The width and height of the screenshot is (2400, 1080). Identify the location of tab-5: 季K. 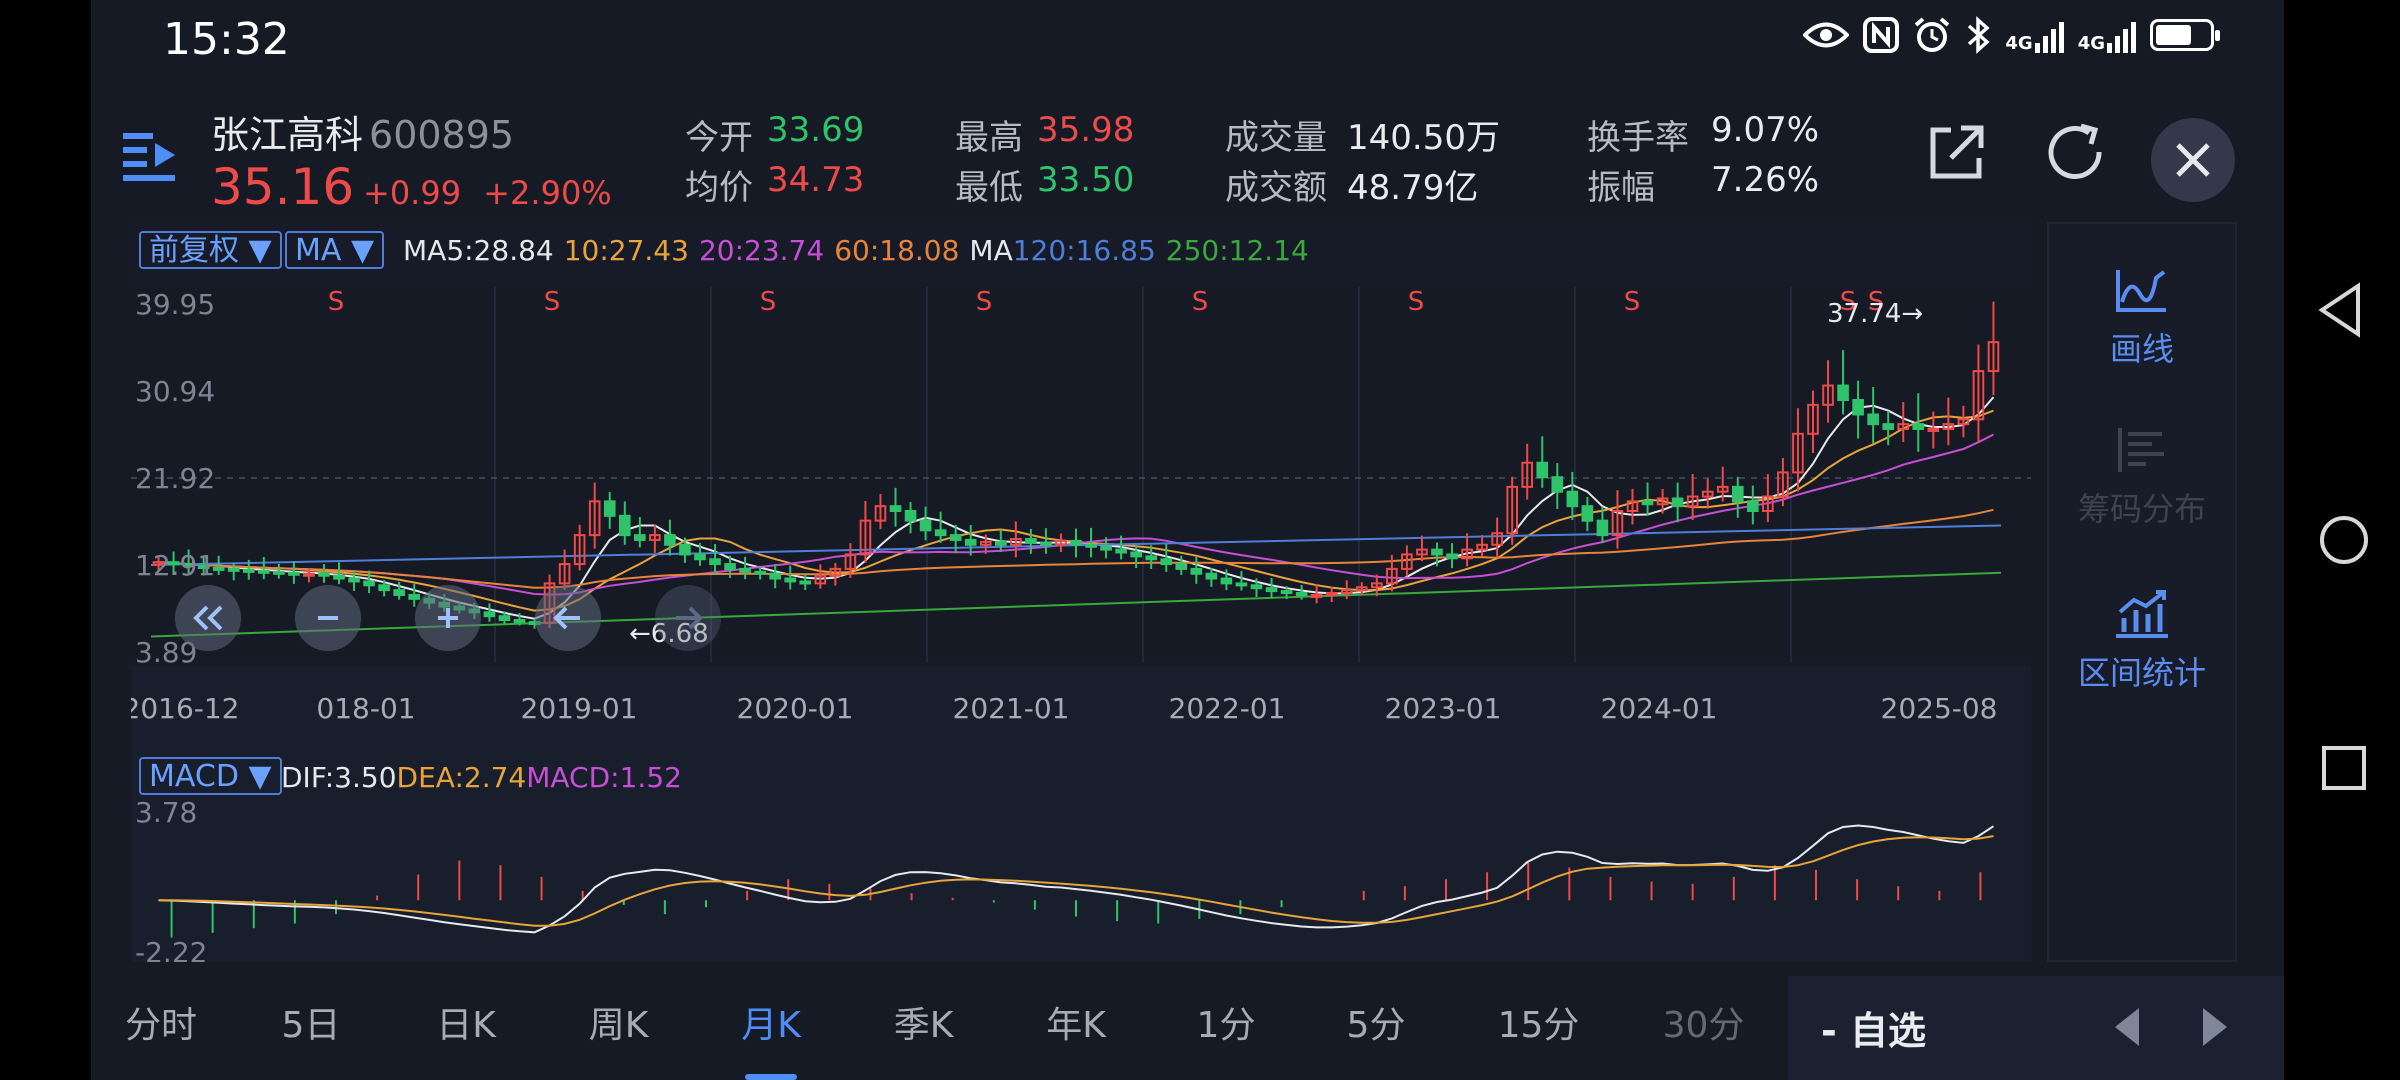
(923, 1028).